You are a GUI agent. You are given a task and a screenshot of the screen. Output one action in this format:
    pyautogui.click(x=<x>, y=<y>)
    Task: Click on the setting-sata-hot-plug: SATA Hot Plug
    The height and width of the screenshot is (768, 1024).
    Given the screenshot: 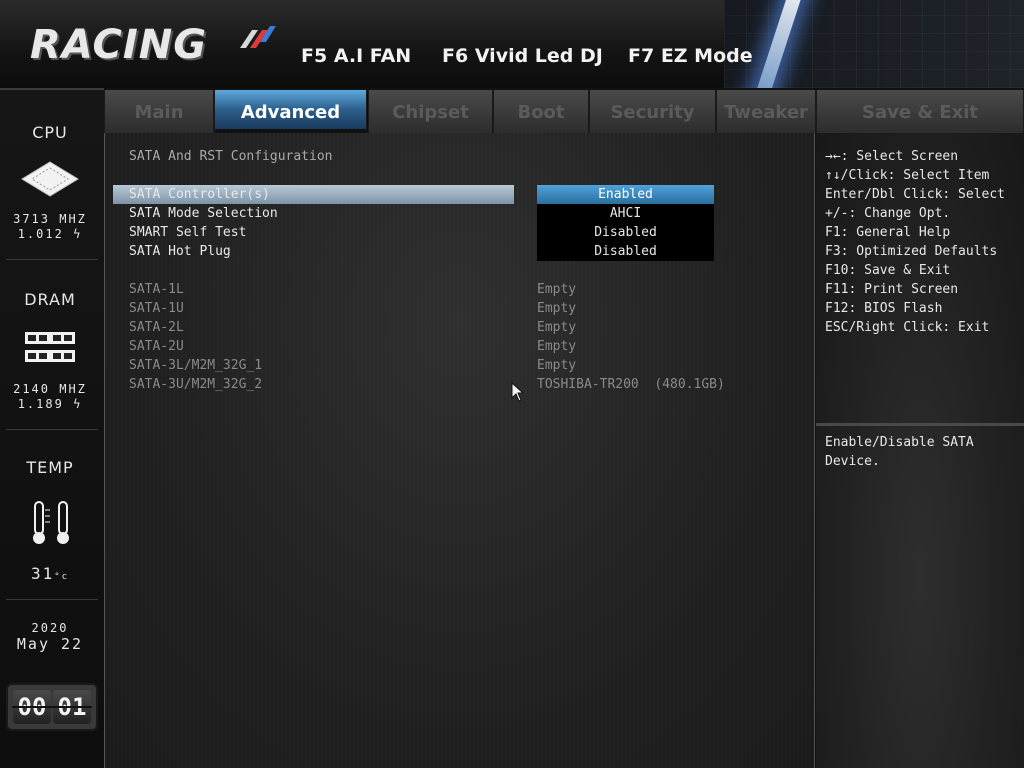 What is the action you would take?
    pyautogui.click(x=180, y=251)
    